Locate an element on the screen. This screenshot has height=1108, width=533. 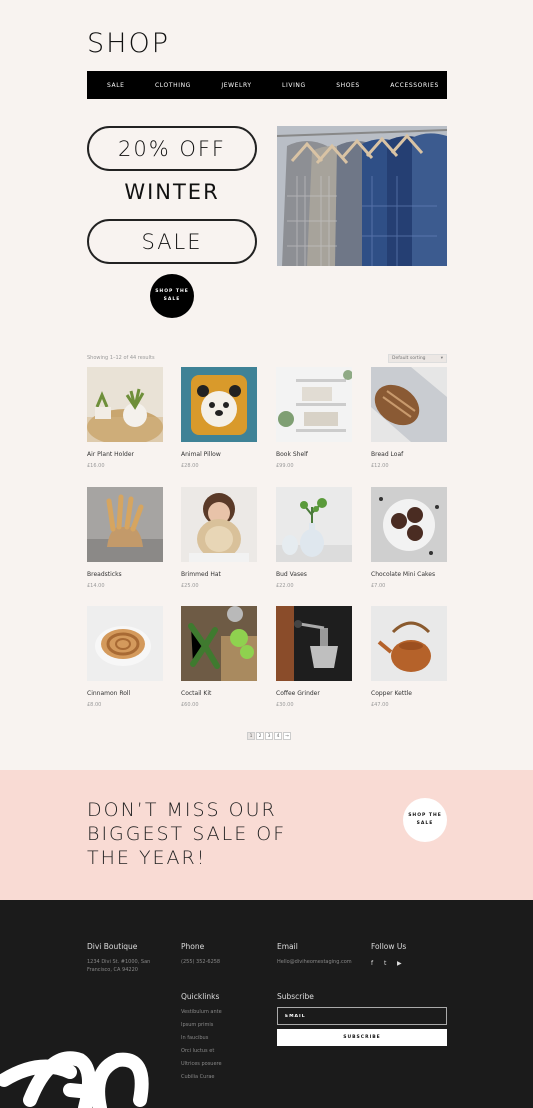
product-card: Coctail Kit £60.00 is located at coordinates (219, 657).